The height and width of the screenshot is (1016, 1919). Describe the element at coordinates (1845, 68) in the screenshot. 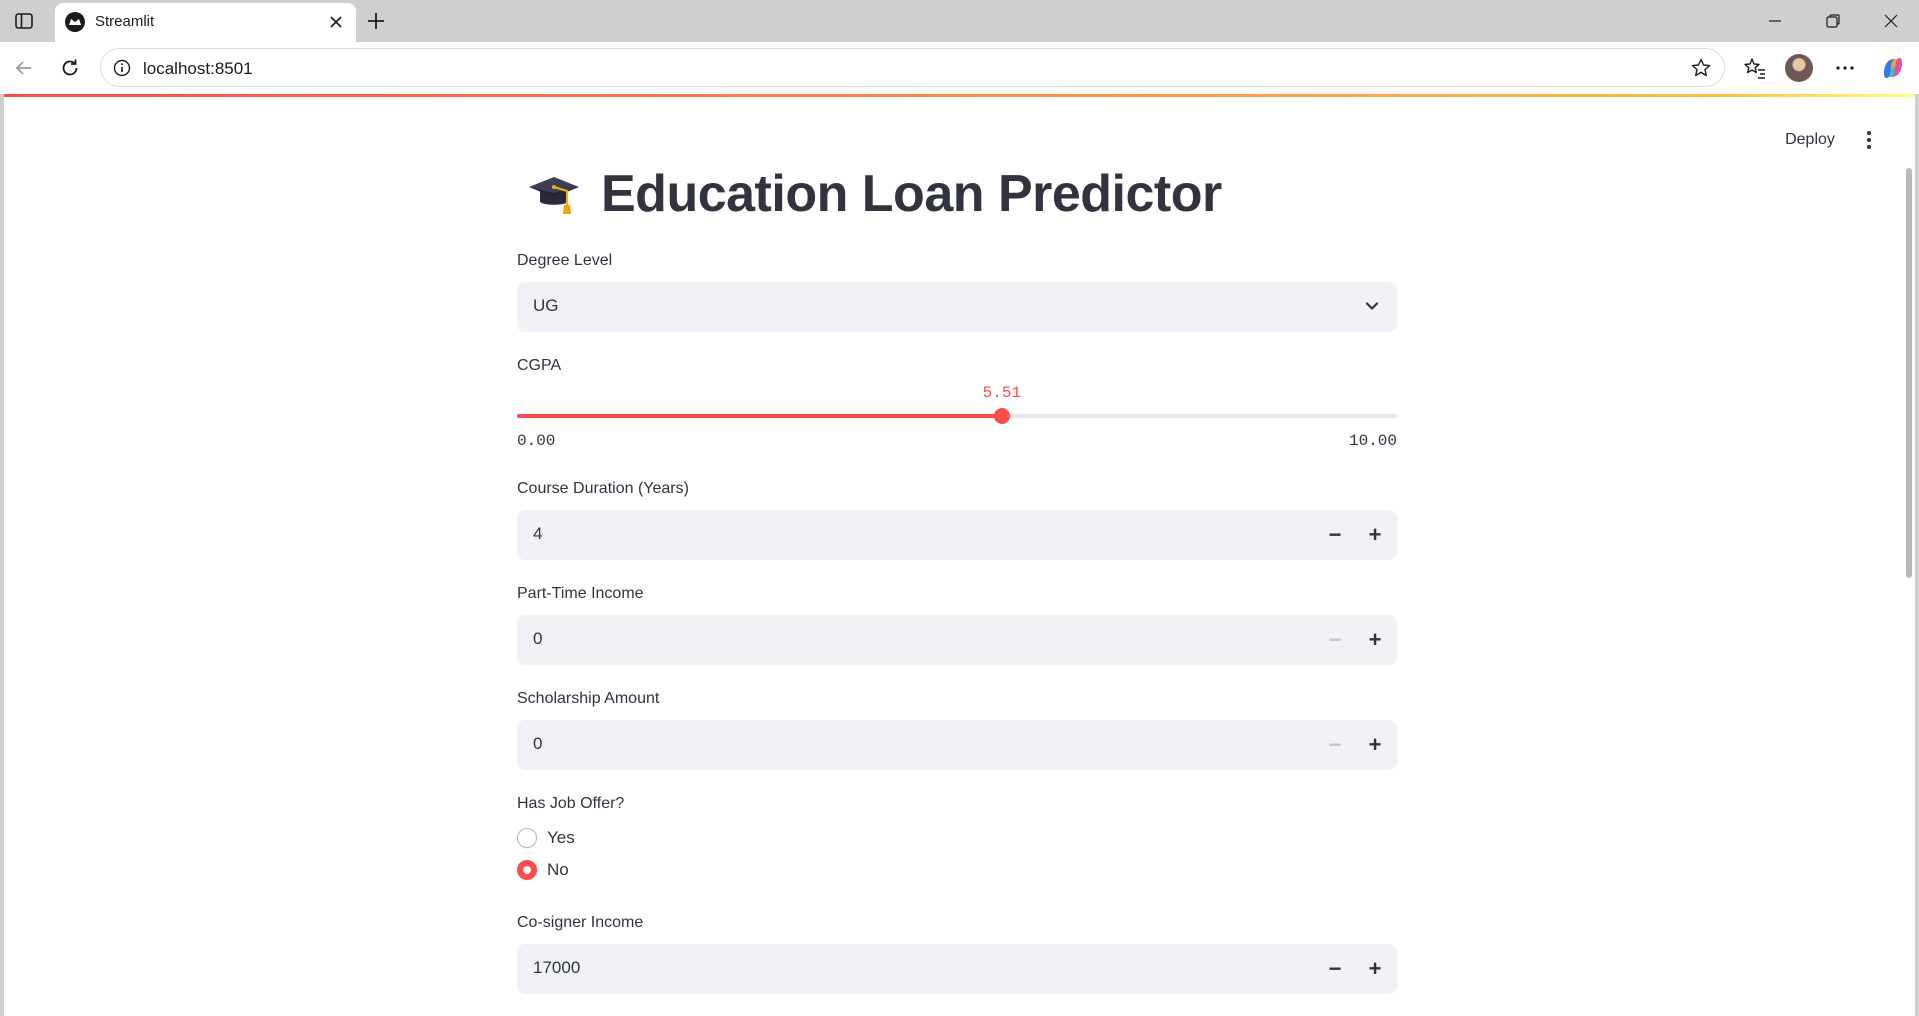

I see `more-options-icon` at that location.